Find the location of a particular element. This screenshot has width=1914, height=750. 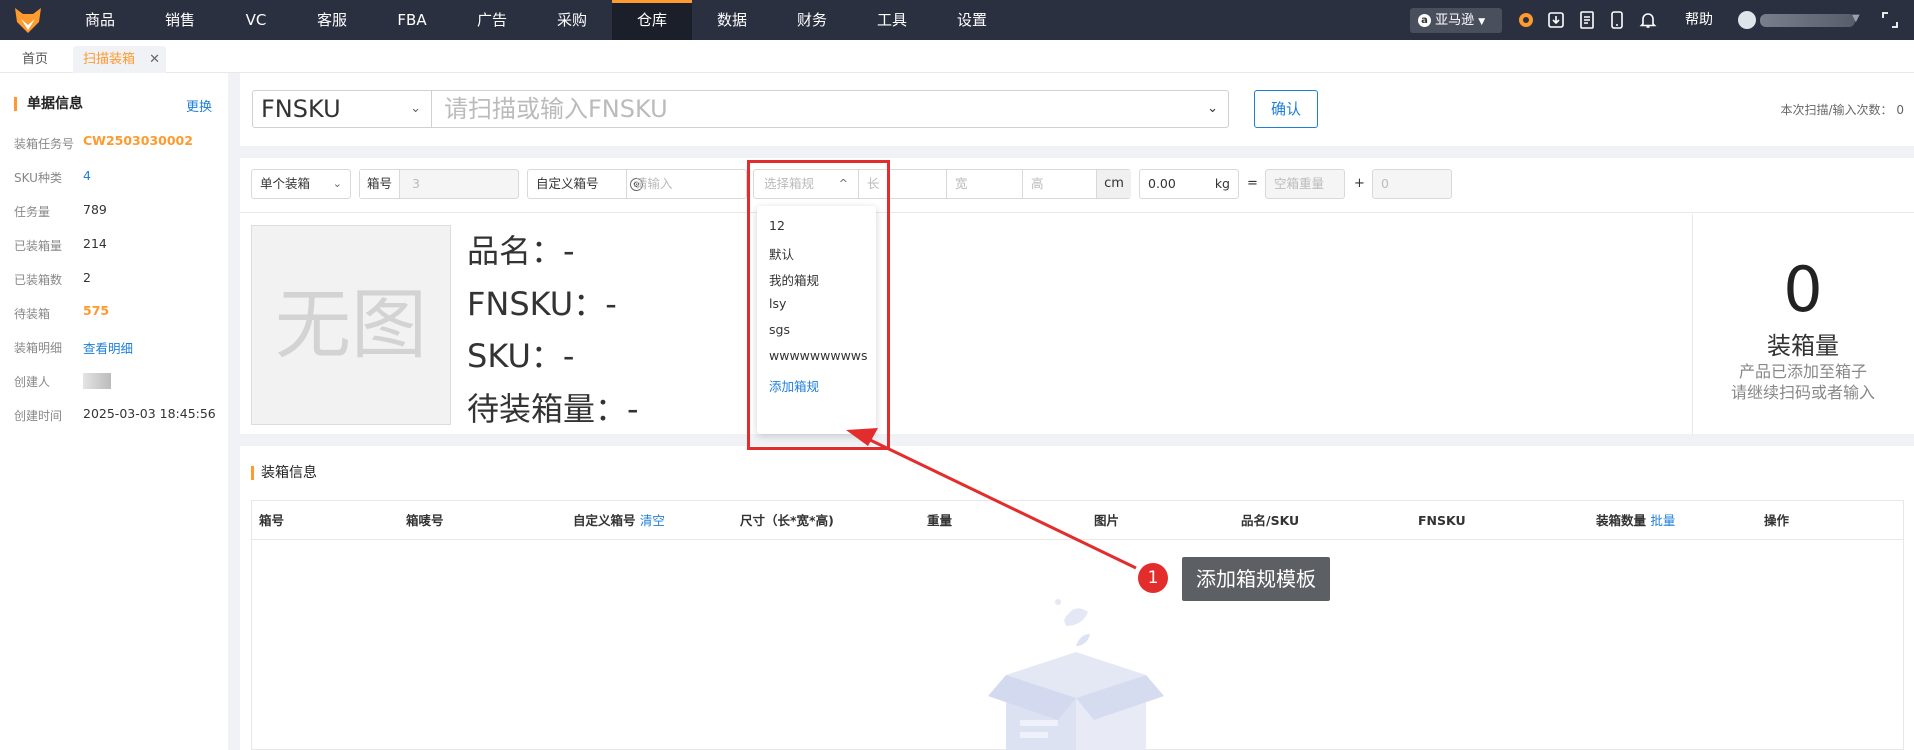

annotation-arrow is located at coordinates (991, 499).